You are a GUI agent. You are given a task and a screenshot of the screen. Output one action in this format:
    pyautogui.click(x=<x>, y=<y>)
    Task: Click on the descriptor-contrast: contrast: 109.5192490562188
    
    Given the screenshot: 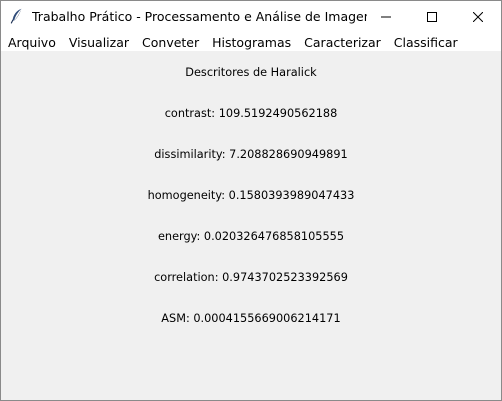 What is the action you would take?
    pyautogui.click(x=251, y=113)
    